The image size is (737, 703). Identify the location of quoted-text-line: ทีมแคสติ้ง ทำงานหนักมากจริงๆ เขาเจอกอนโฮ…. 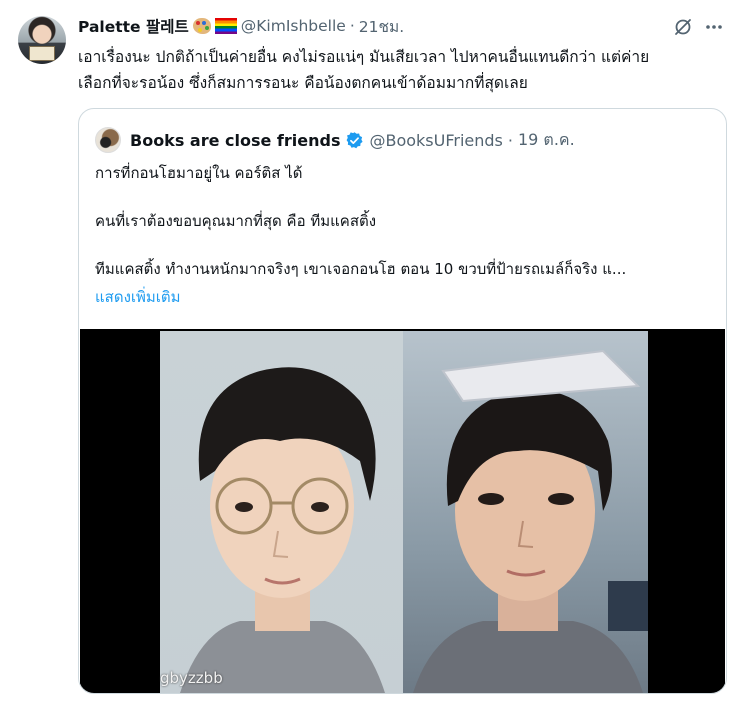
(361, 269).